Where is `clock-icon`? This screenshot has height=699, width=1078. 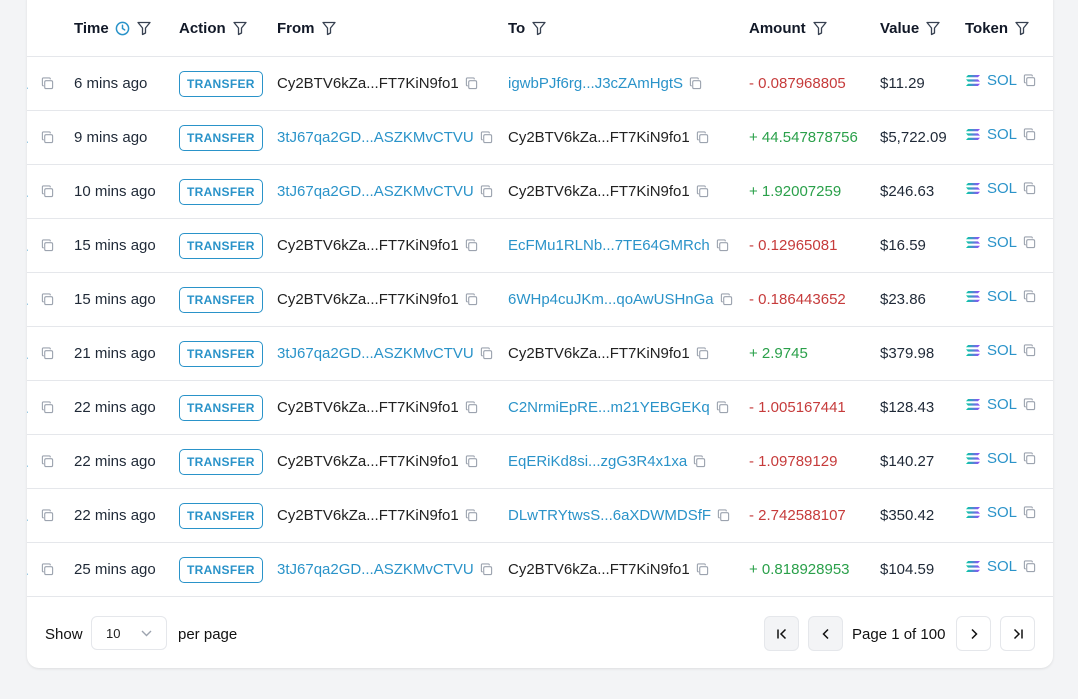 clock-icon is located at coordinates (122, 28).